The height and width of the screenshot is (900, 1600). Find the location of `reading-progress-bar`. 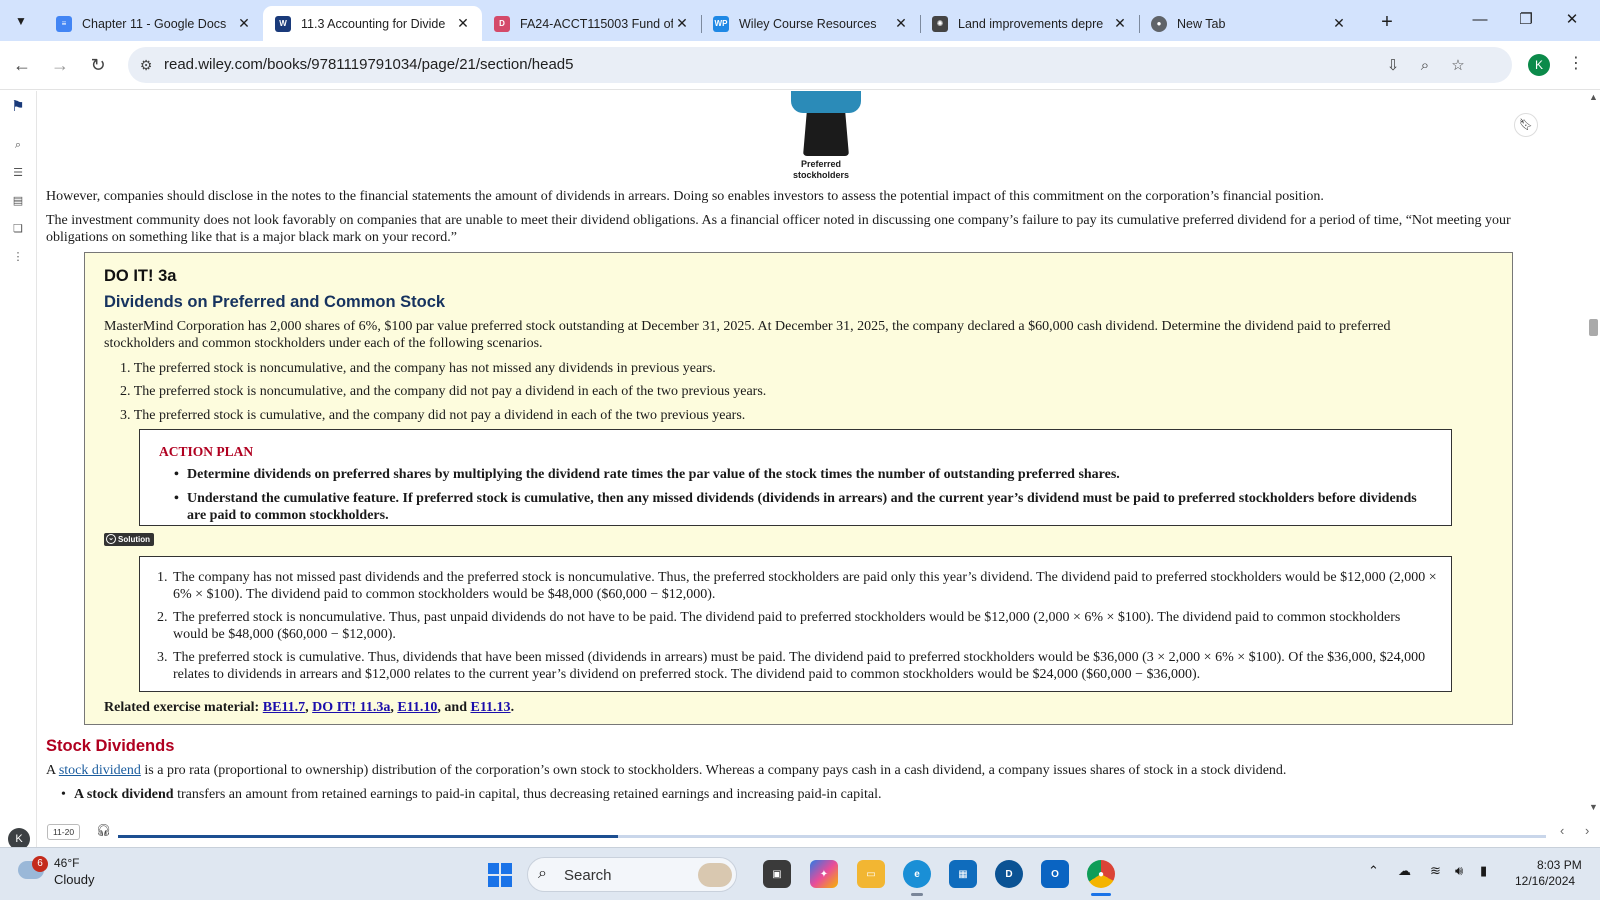

reading-progress-bar is located at coordinates (832, 836).